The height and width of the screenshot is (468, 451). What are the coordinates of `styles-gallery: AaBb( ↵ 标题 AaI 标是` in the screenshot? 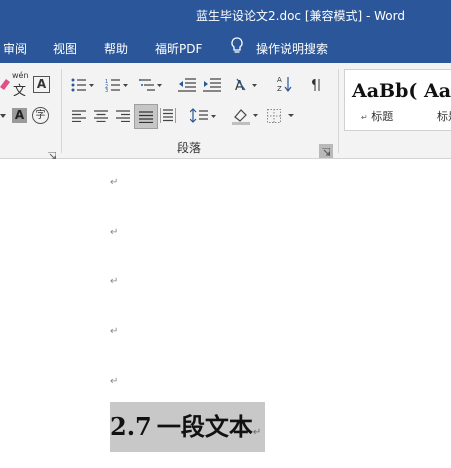 It's located at (397, 100).